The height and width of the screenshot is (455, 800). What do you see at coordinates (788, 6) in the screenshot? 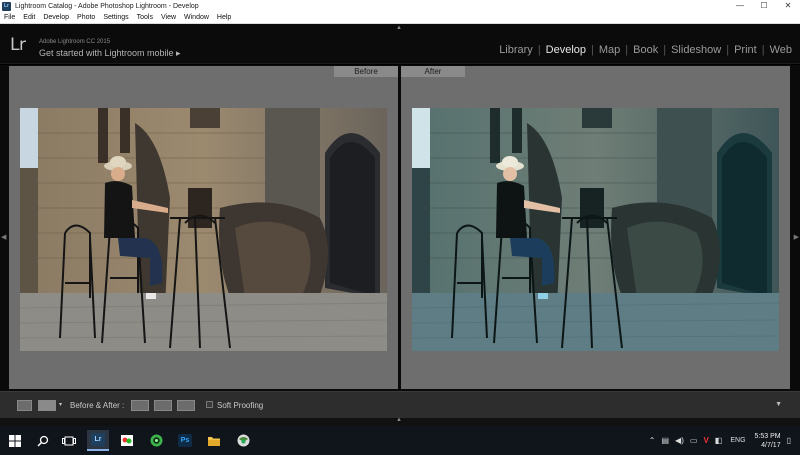
I see `close-button: ✕` at bounding box center [788, 6].